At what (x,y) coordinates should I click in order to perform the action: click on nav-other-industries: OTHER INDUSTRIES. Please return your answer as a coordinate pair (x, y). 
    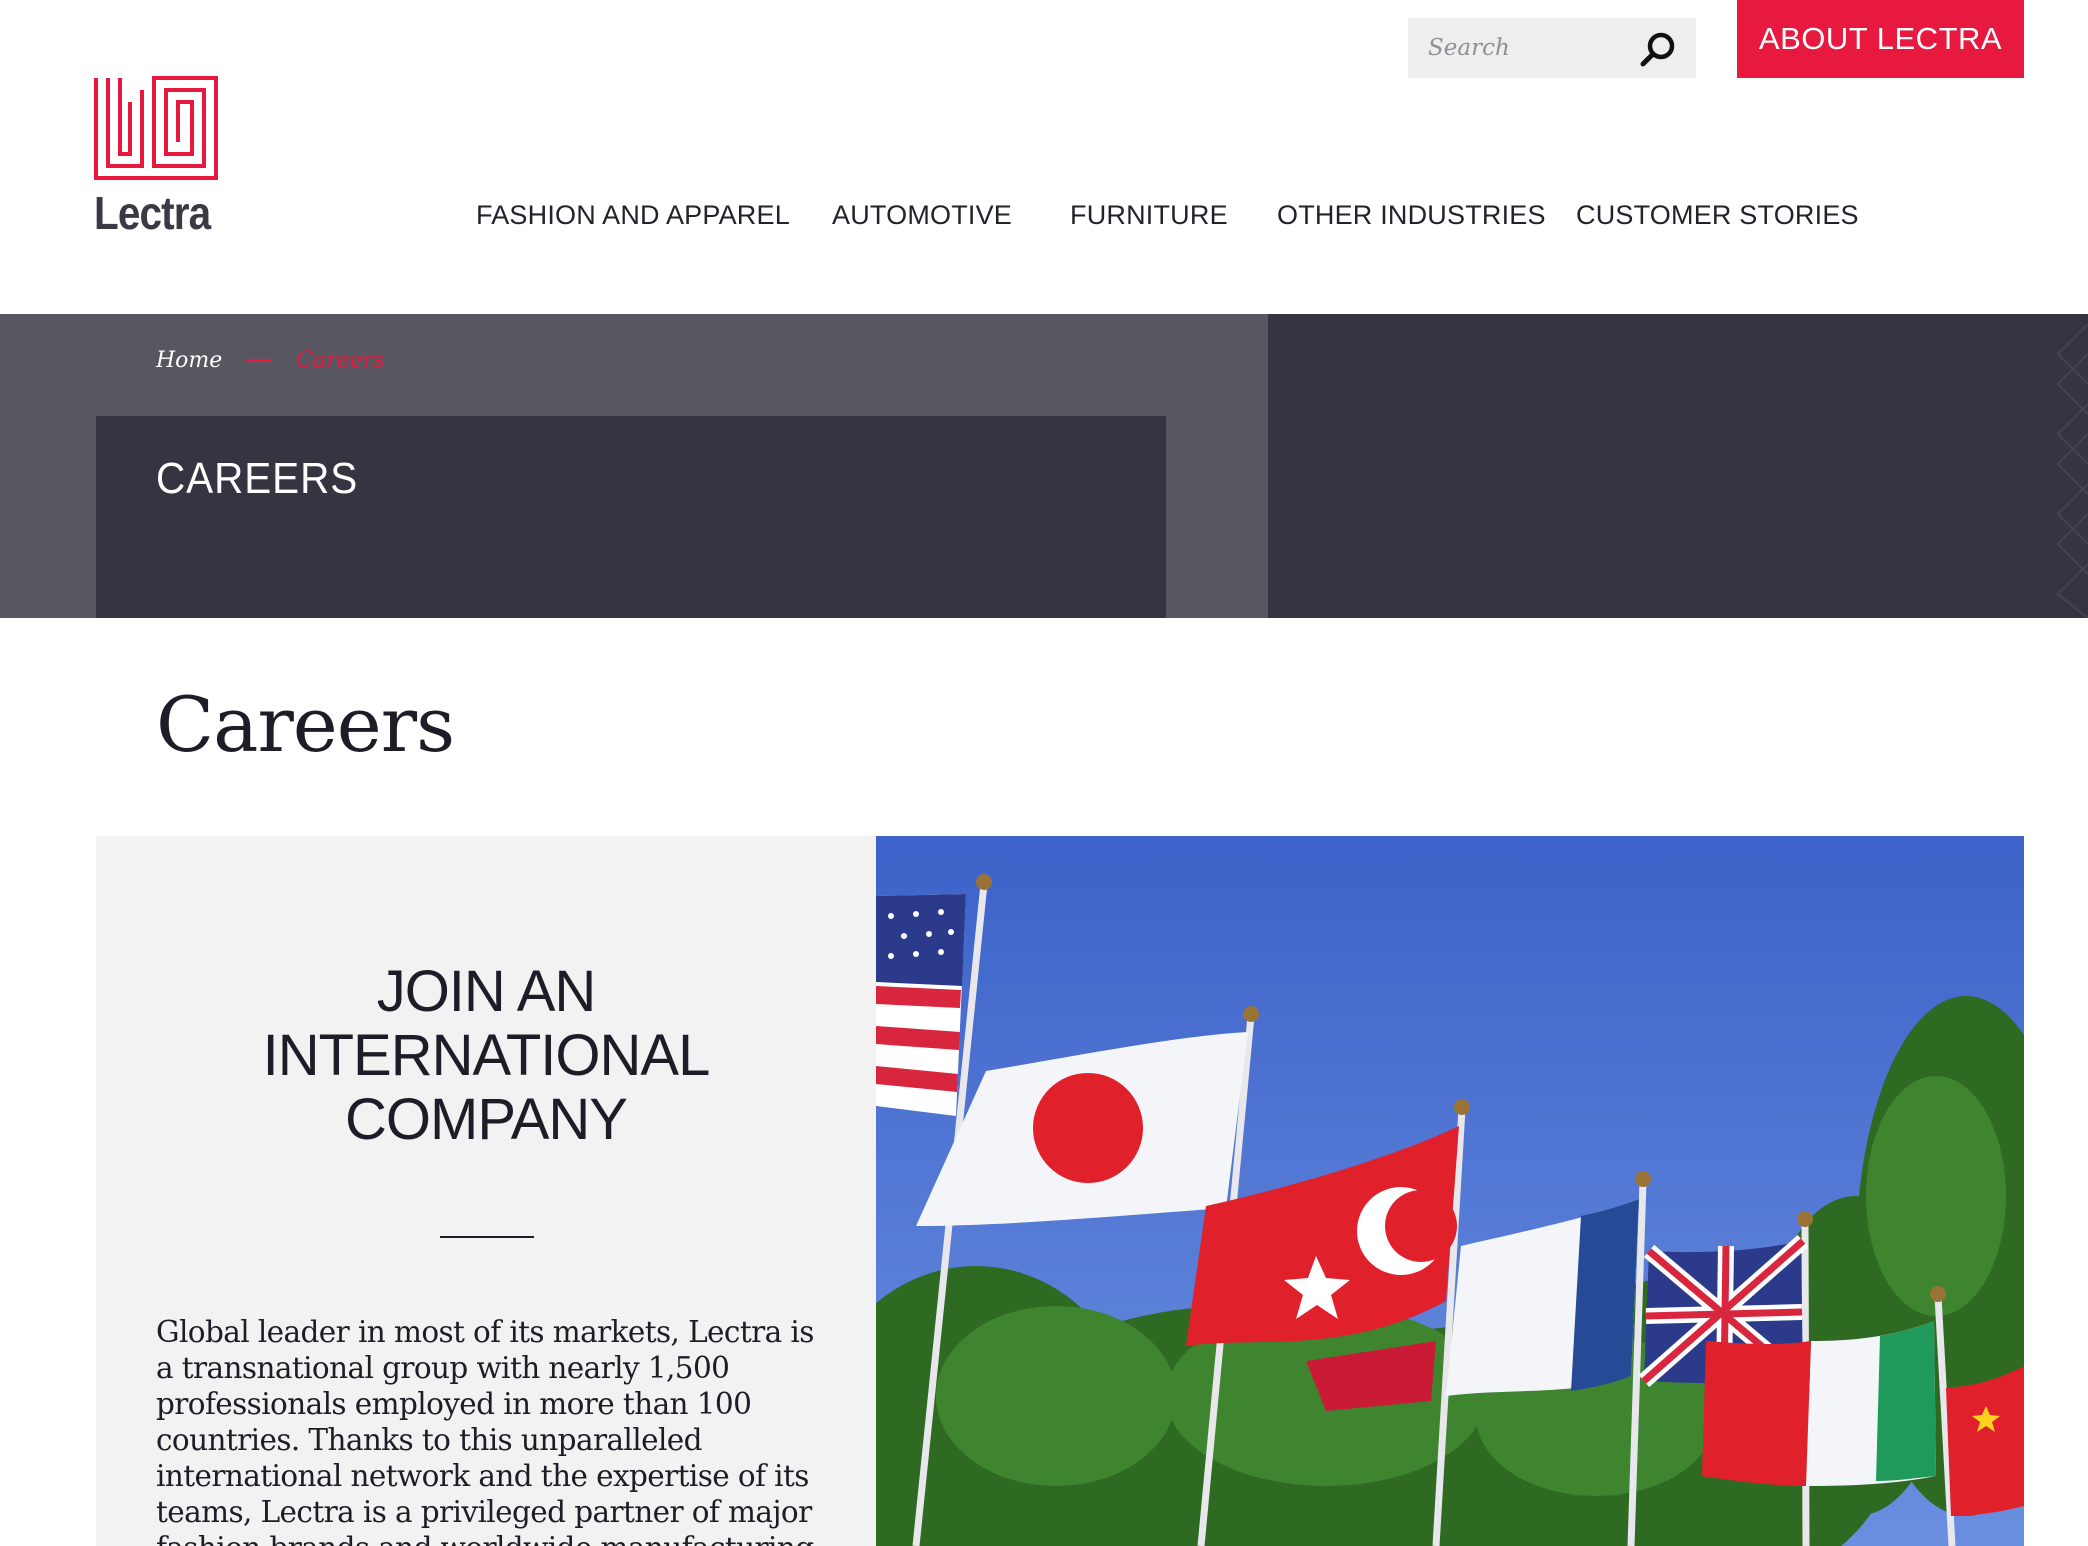
    Looking at the image, I should click on (1411, 215).